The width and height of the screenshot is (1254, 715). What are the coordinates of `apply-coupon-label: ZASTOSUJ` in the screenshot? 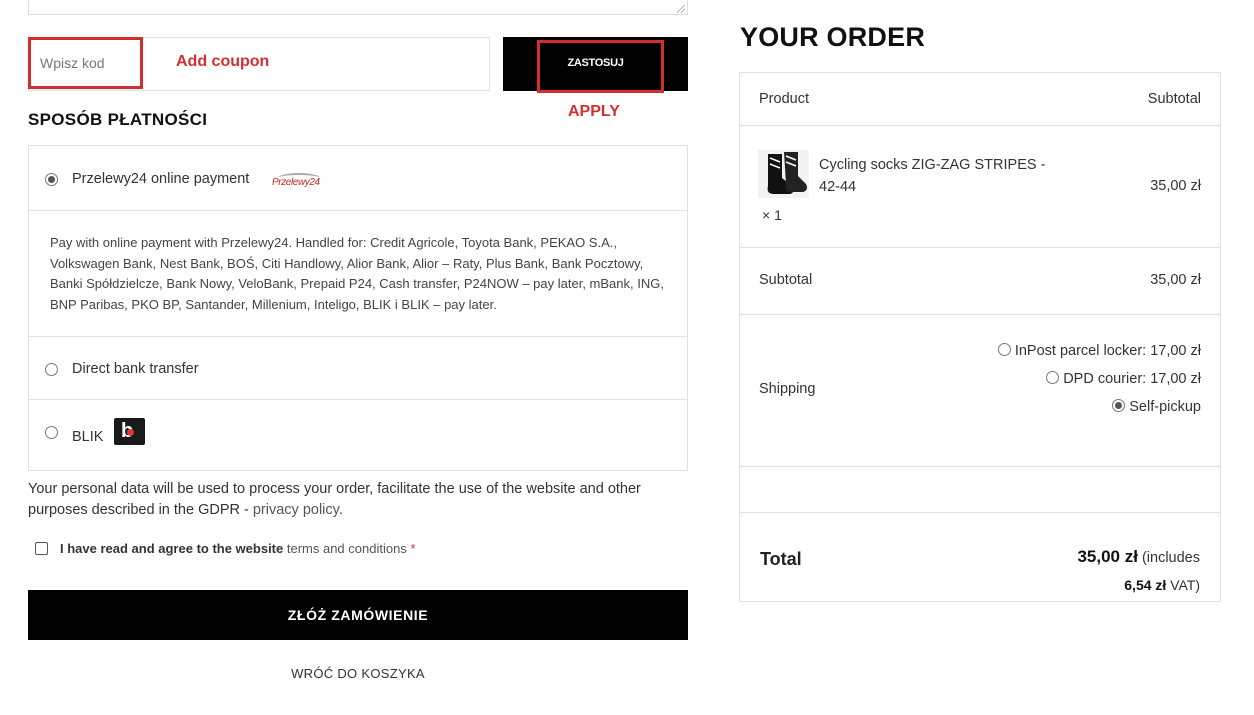 It's located at (595, 63).